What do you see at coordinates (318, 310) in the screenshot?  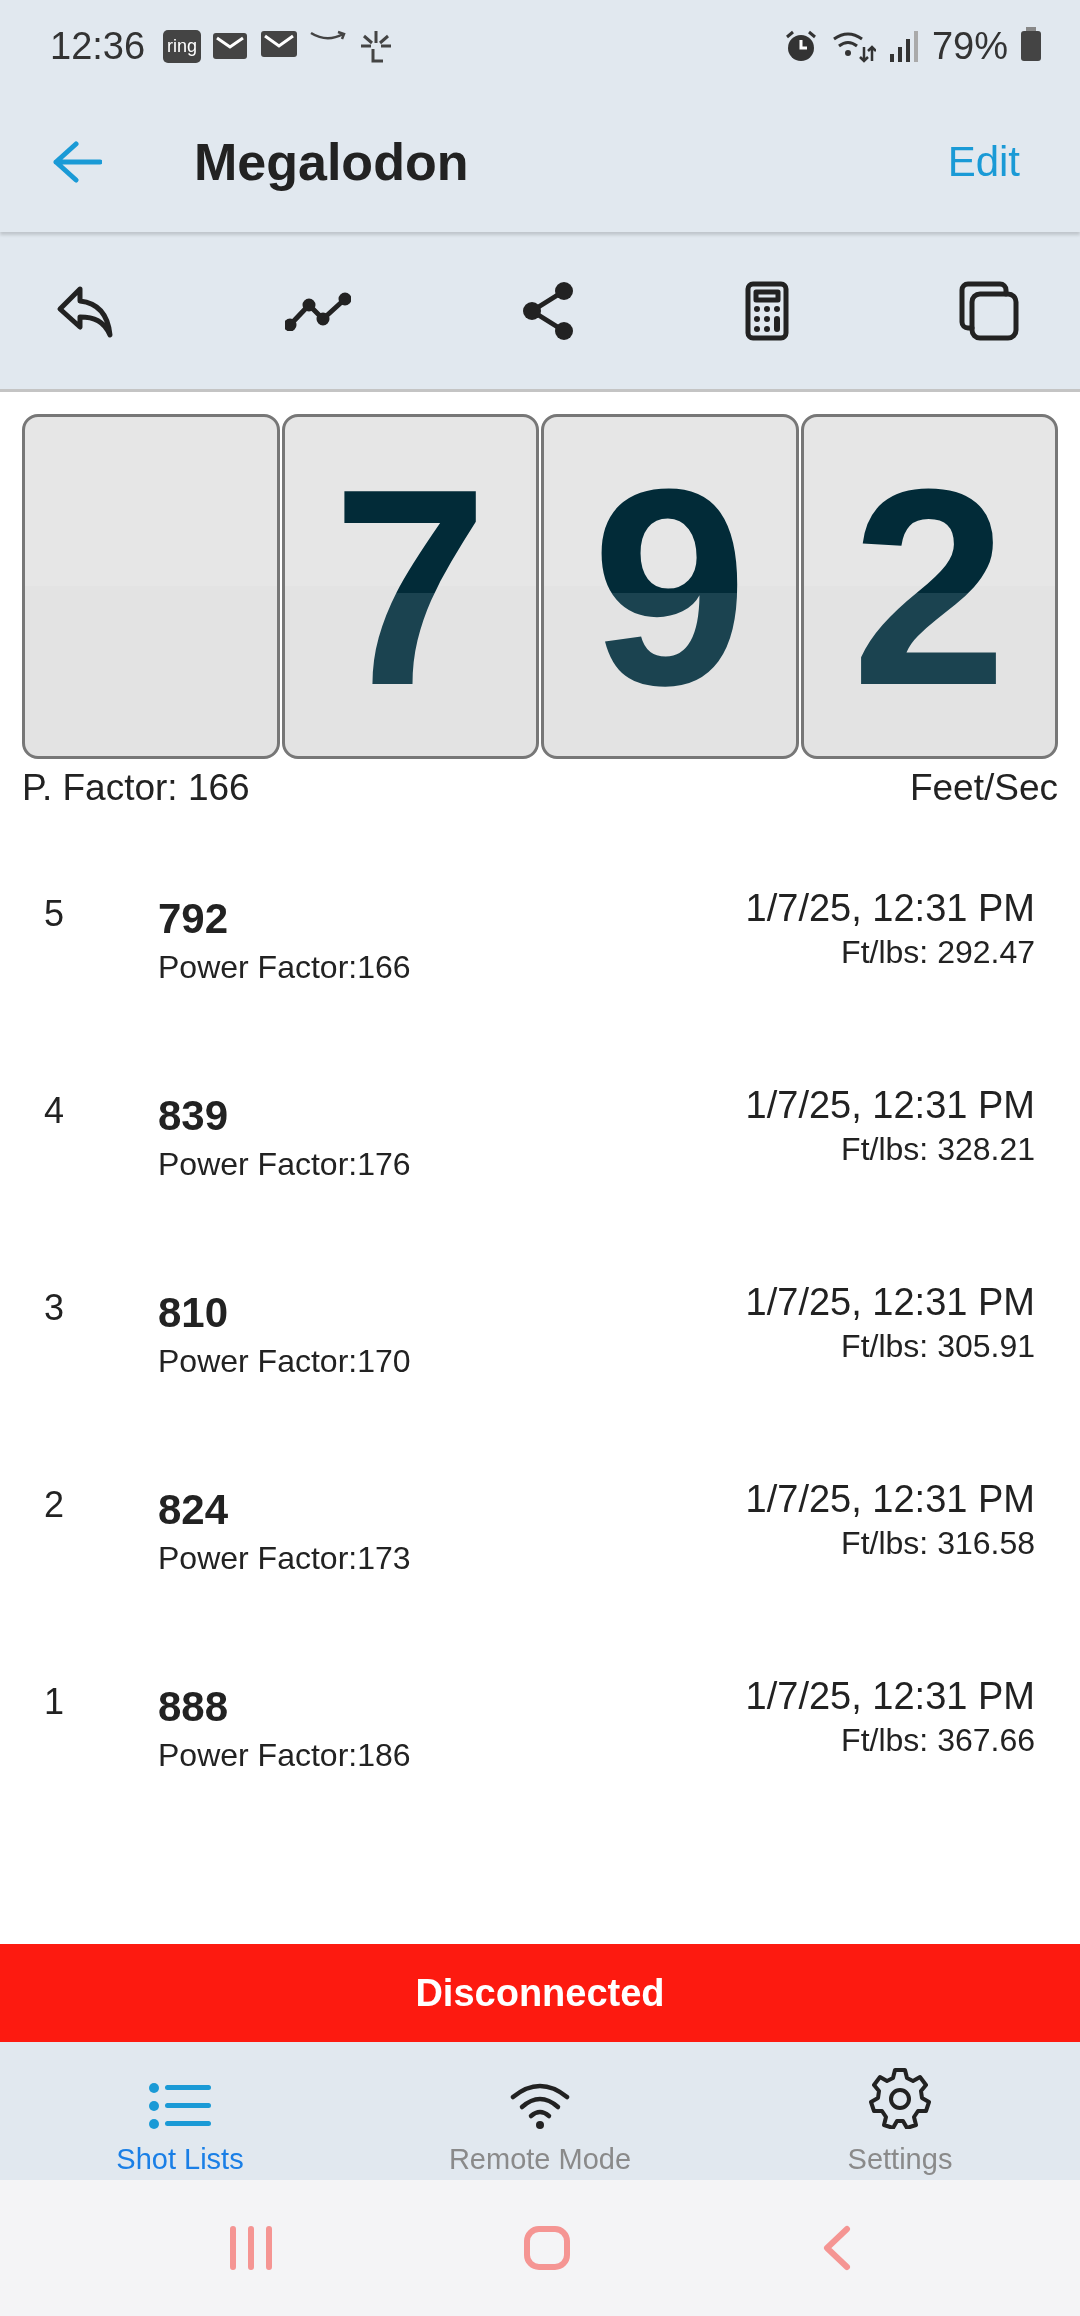 I see `line-chart-icon` at bounding box center [318, 310].